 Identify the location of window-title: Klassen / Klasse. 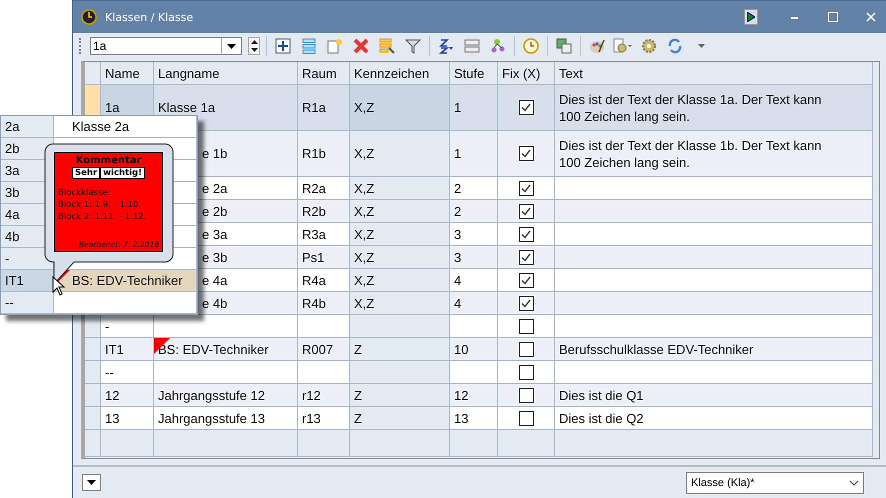
(149, 17).